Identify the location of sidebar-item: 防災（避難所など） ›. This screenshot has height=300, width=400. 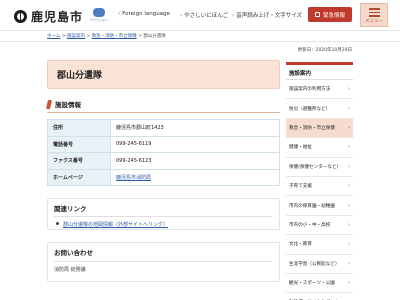
(319, 109).